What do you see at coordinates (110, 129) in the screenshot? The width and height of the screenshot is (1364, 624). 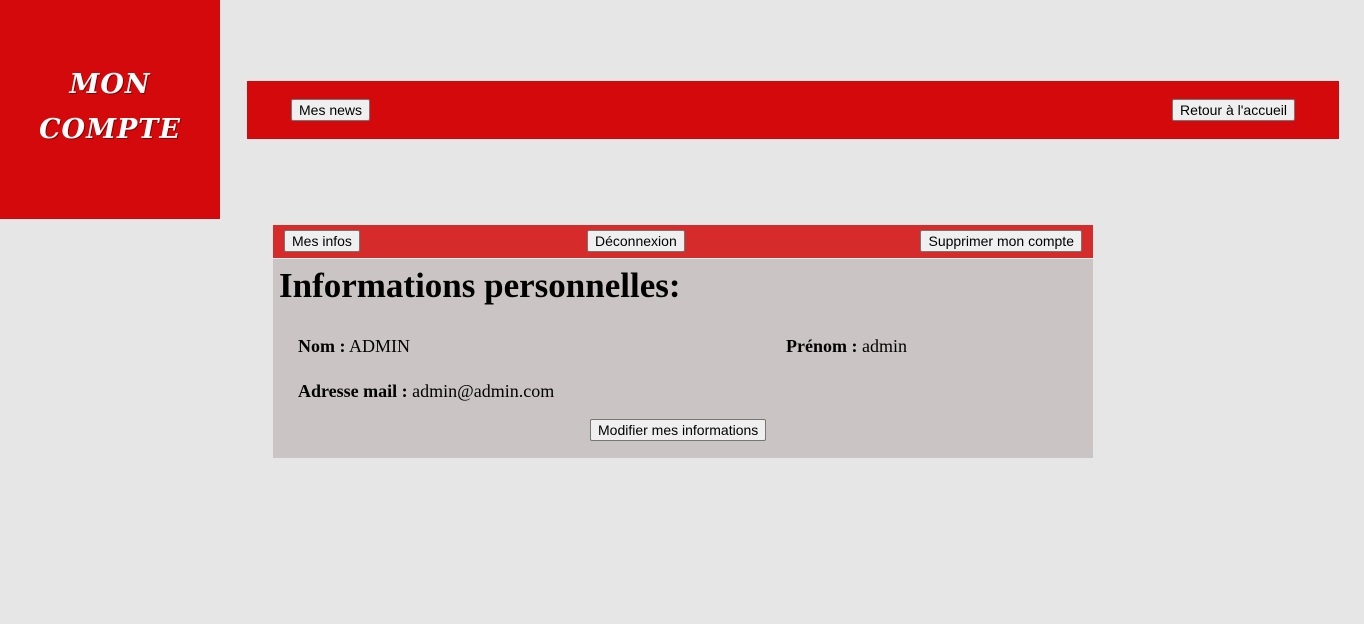 I see `logo-line-2: Compte` at bounding box center [110, 129].